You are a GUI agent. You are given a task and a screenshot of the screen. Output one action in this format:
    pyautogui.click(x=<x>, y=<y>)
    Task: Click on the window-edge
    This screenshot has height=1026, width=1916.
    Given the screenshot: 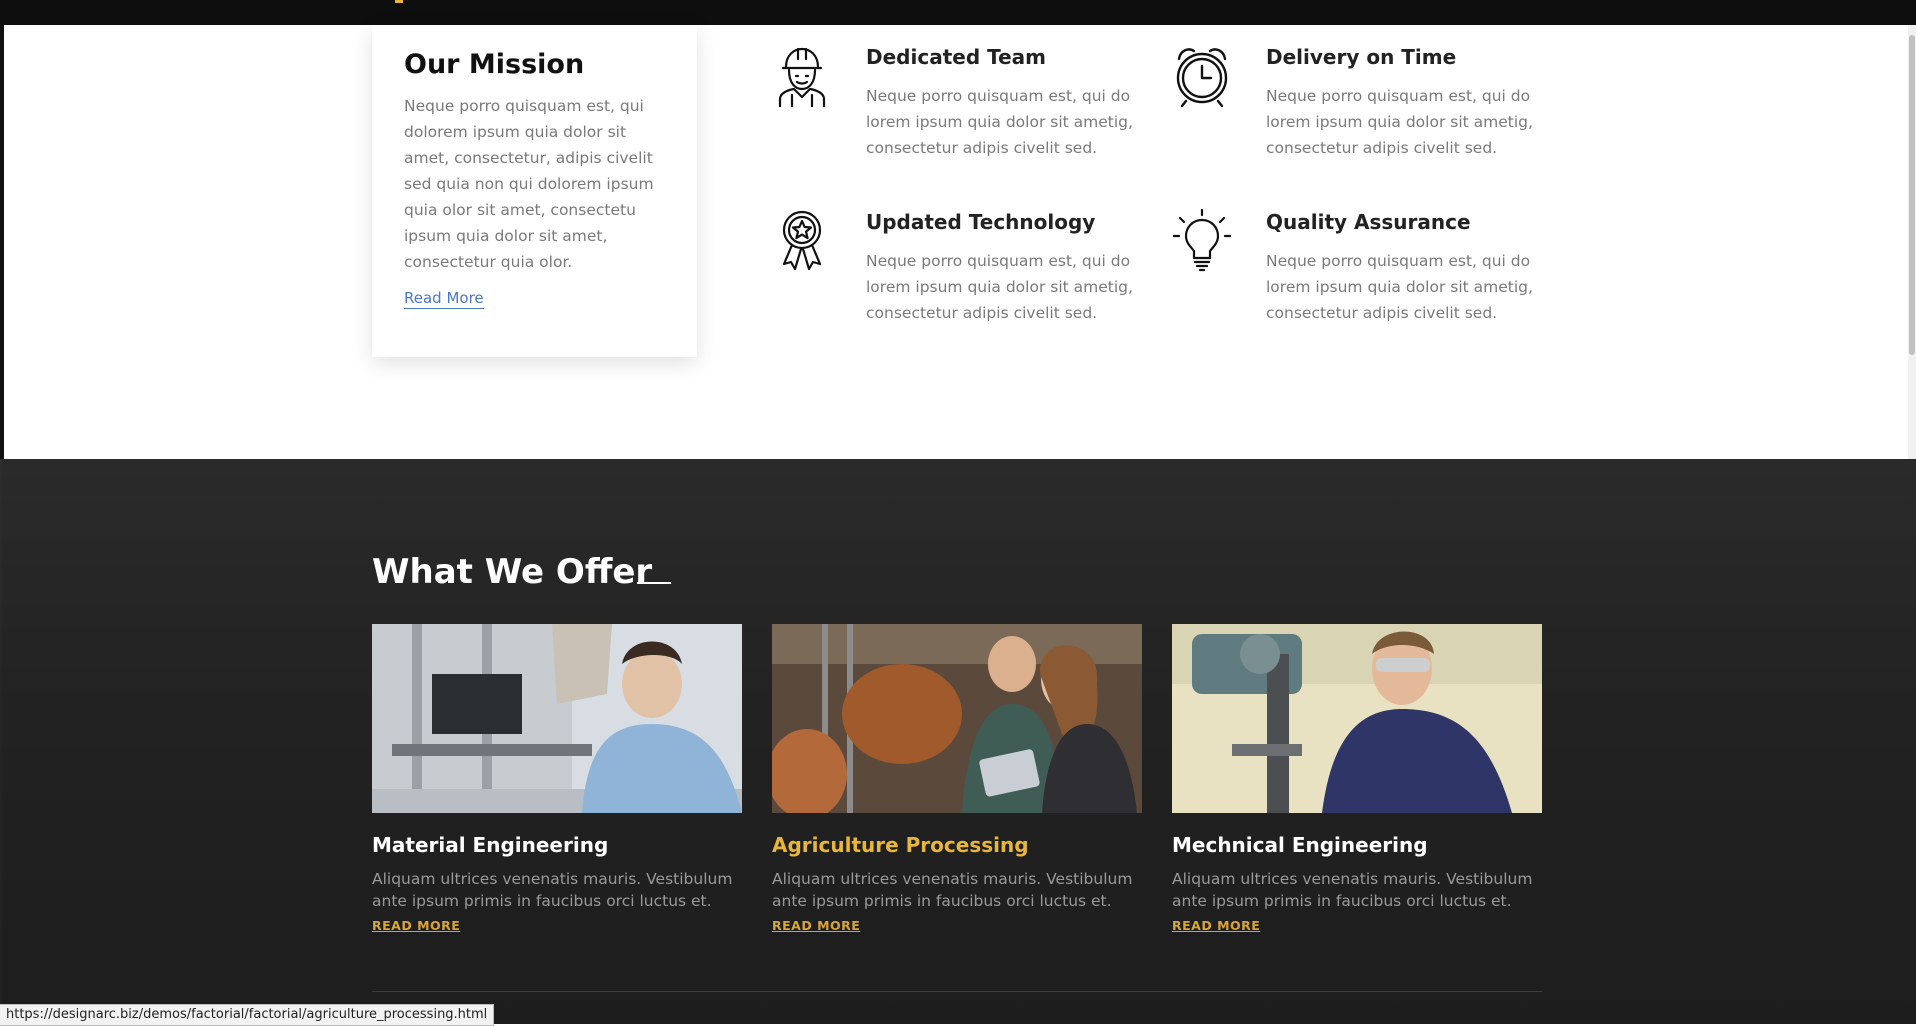 What is the action you would take?
    pyautogui.click(x=2, y=242)
    